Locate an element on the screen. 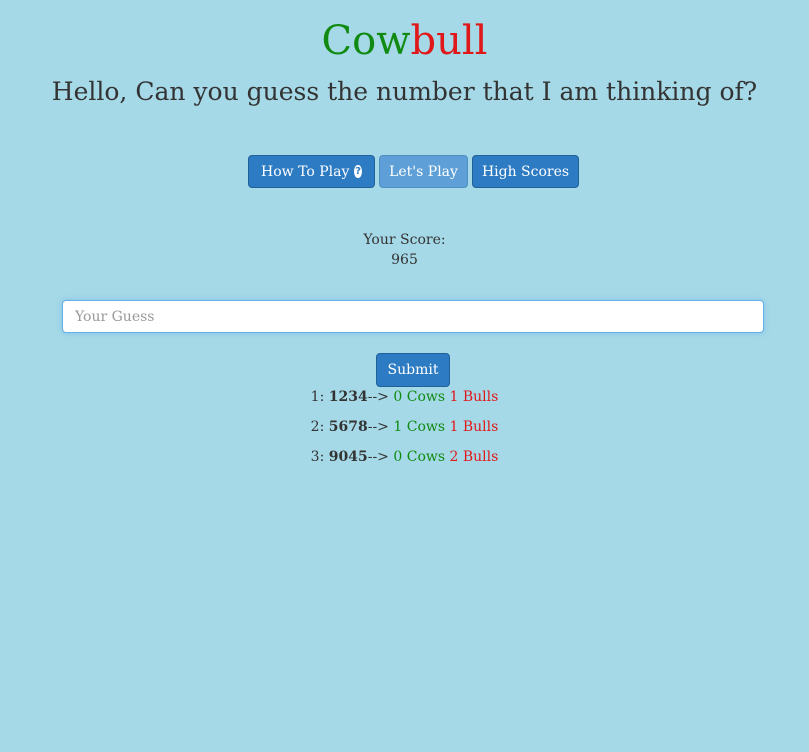 This screenshot has height=752, width=809. lets-play-button: Let's Play is located at coordinates (423, 171).